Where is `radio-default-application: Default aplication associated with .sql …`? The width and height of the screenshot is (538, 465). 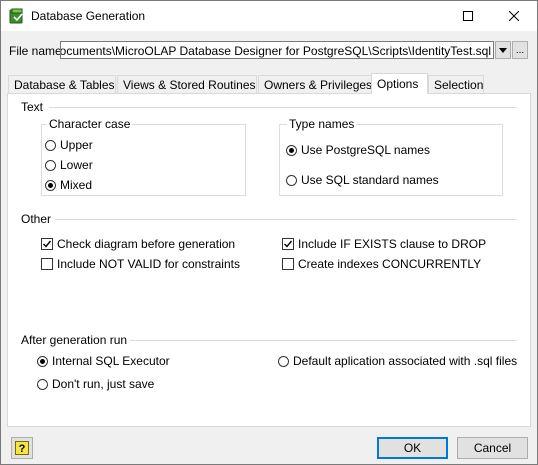 radio-default-application: Default aplication associated with .sql … is located at coordinates (397, 361).